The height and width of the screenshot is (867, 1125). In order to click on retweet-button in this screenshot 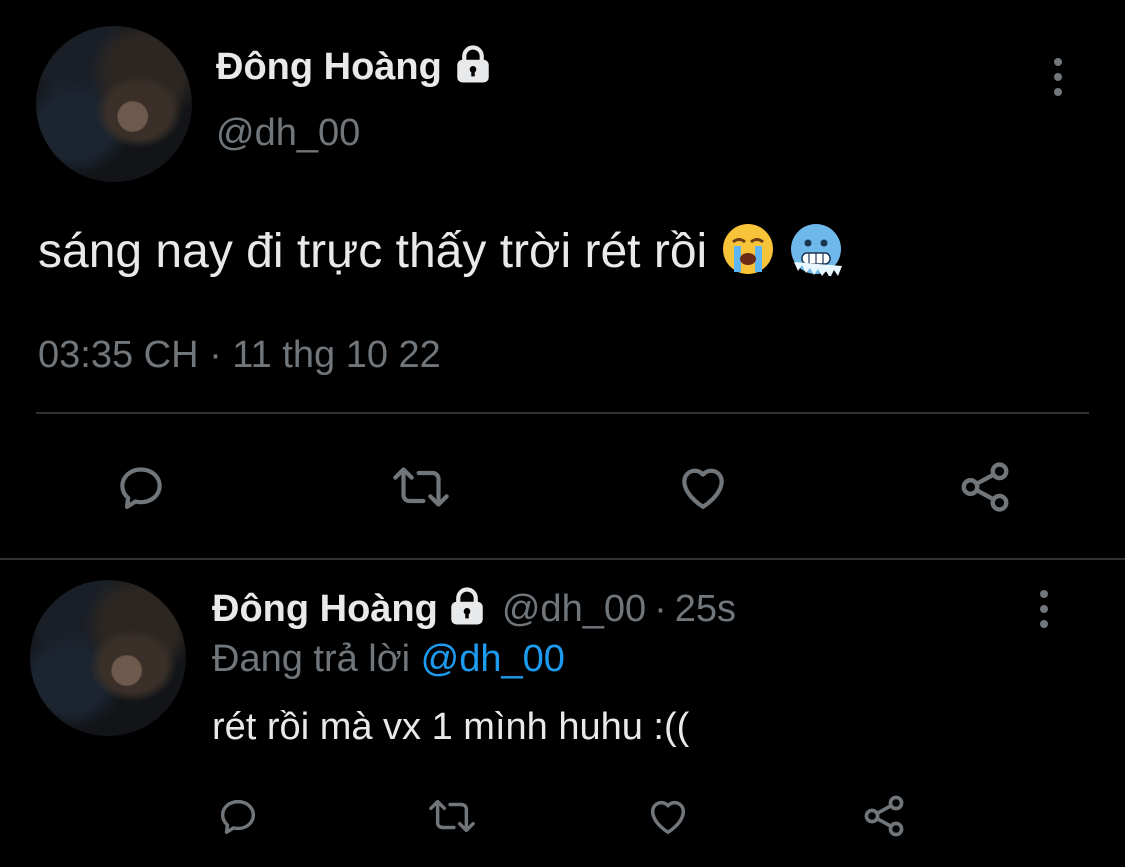, I will do `click(421, 489)`.